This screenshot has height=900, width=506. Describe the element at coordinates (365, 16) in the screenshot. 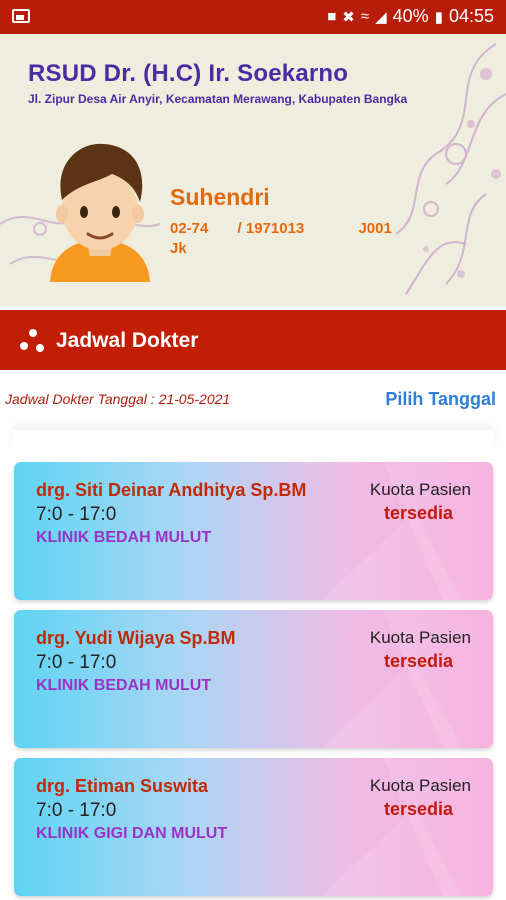

I see `wifi-icon: ≈` at that location.